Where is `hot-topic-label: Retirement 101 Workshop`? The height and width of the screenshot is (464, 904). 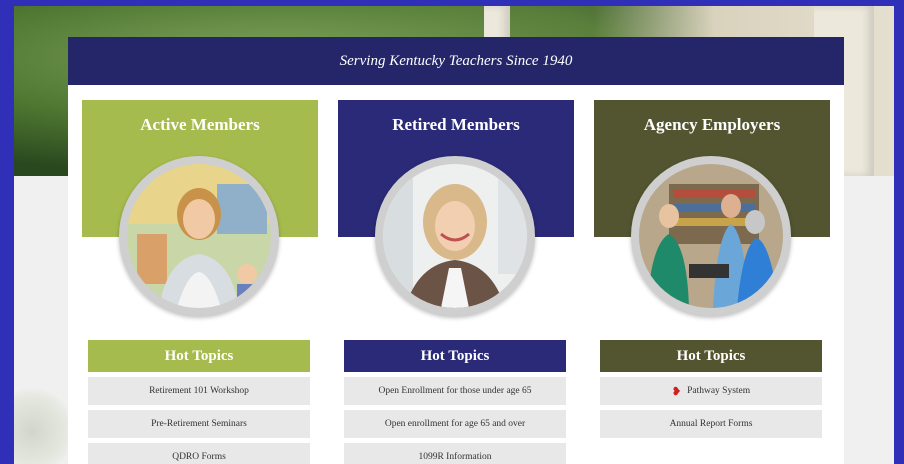
hot-topic-label: Retirement 101 Workshop is located at coordinates (199, 391).